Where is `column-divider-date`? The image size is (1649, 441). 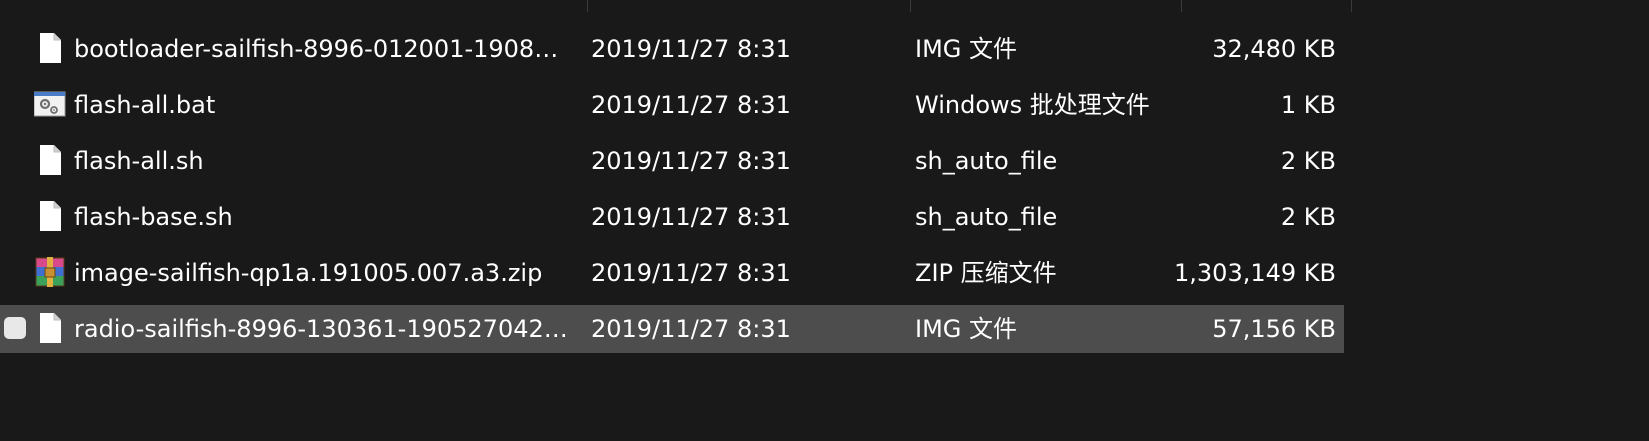 column-divider-date is located at coordinates (910, 6).